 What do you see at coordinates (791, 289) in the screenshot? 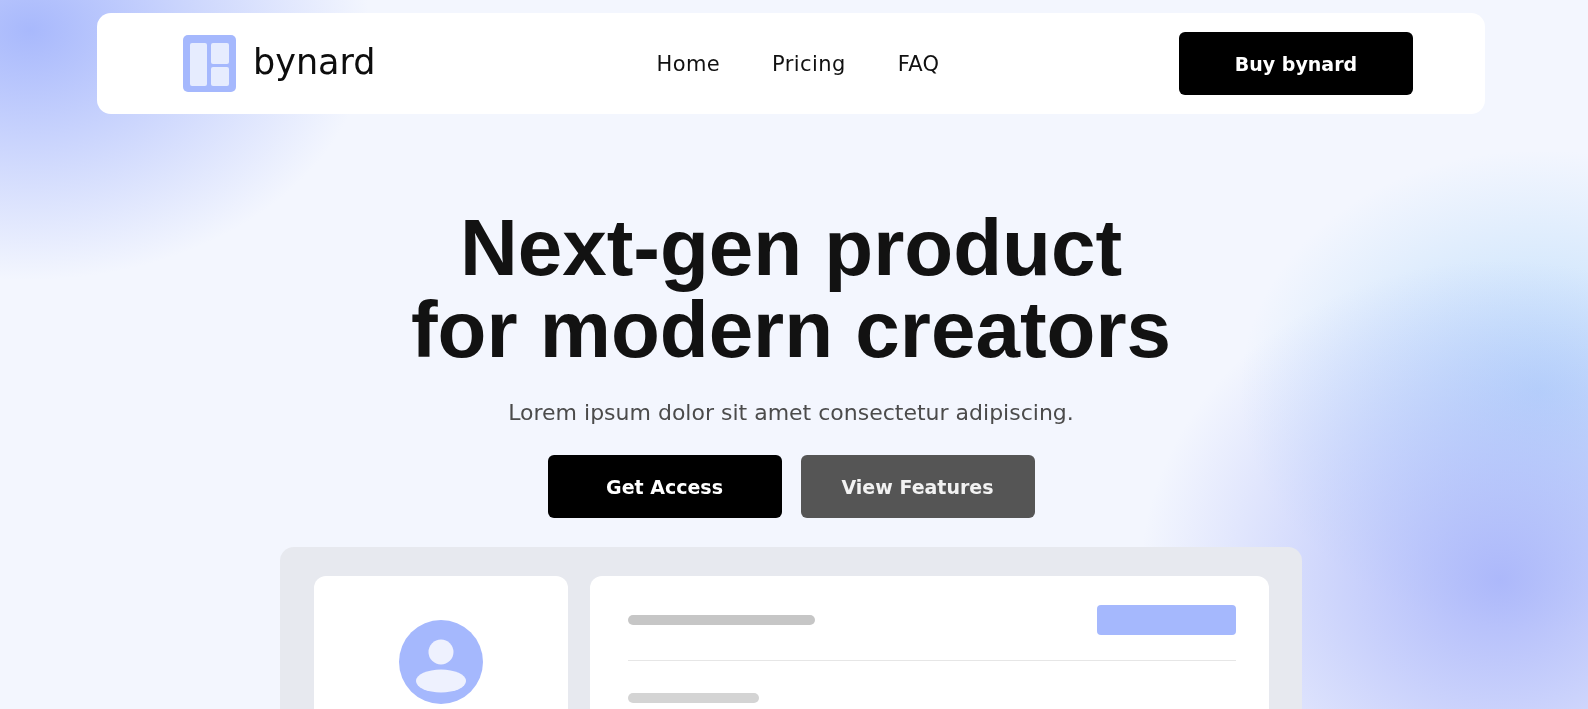
I see `hero-headline: Next-gen product for modern creators` at bounding box center [791, 289].